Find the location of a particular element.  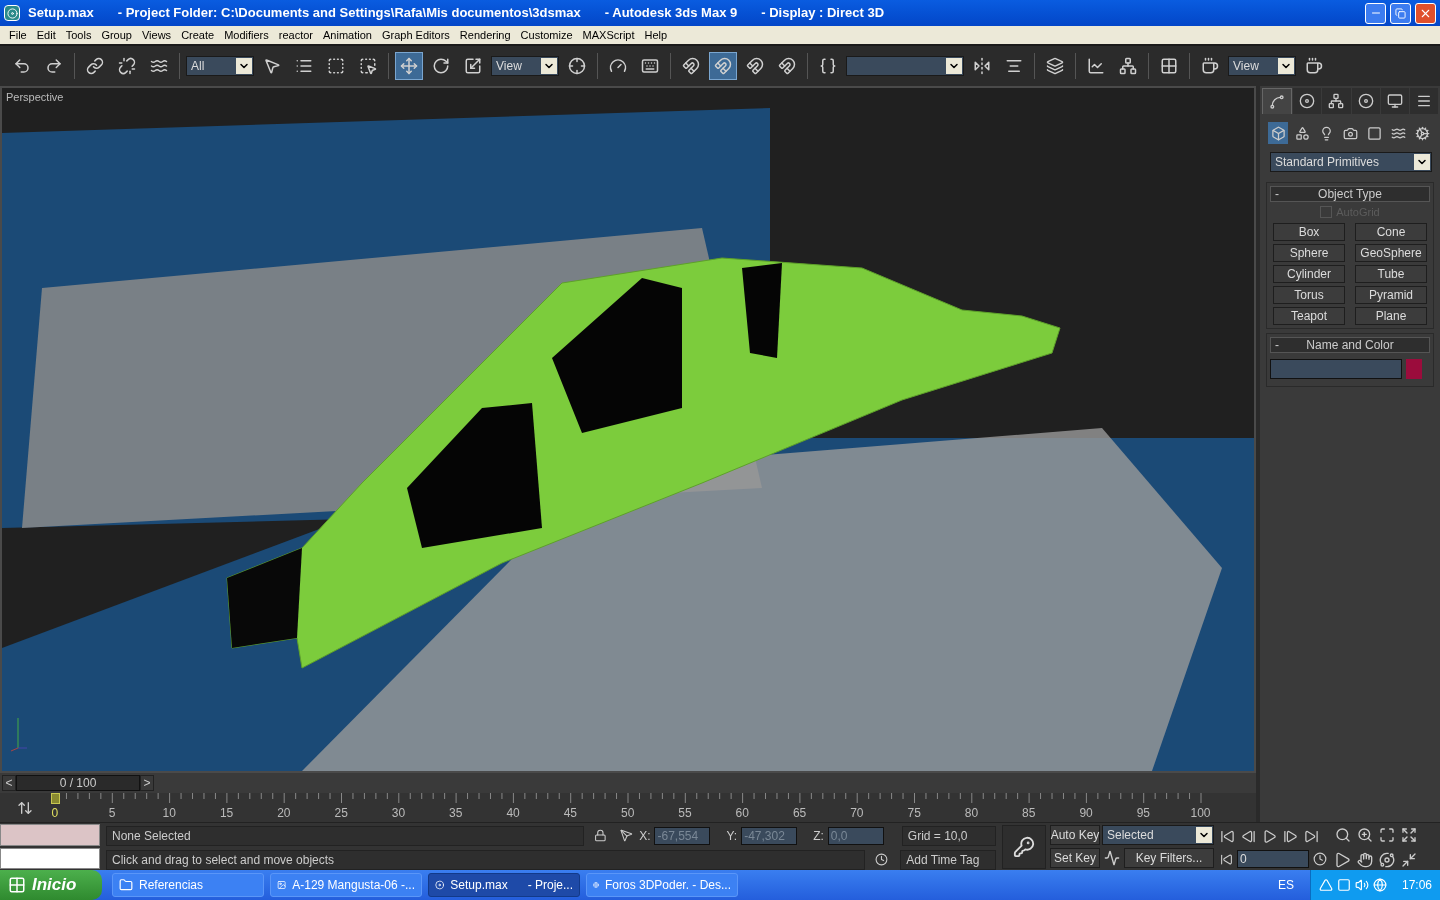

taskbar-button: Referencias is located at coordinates (188, 885).